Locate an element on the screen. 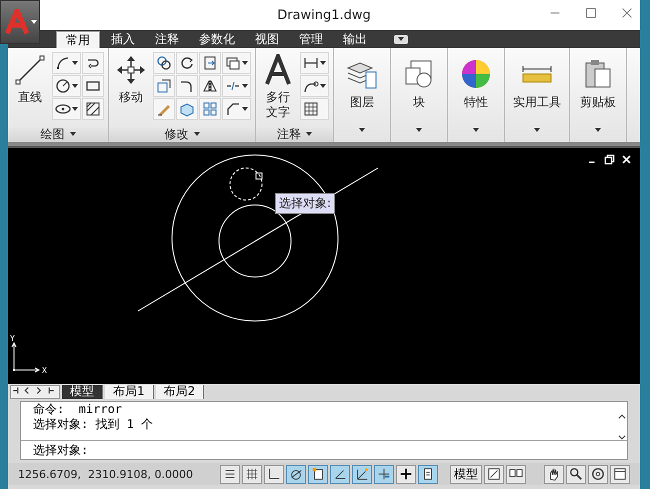 The height and width of the screenshot is (489, 650). stretch-icon is located at coordinates (164, 86).